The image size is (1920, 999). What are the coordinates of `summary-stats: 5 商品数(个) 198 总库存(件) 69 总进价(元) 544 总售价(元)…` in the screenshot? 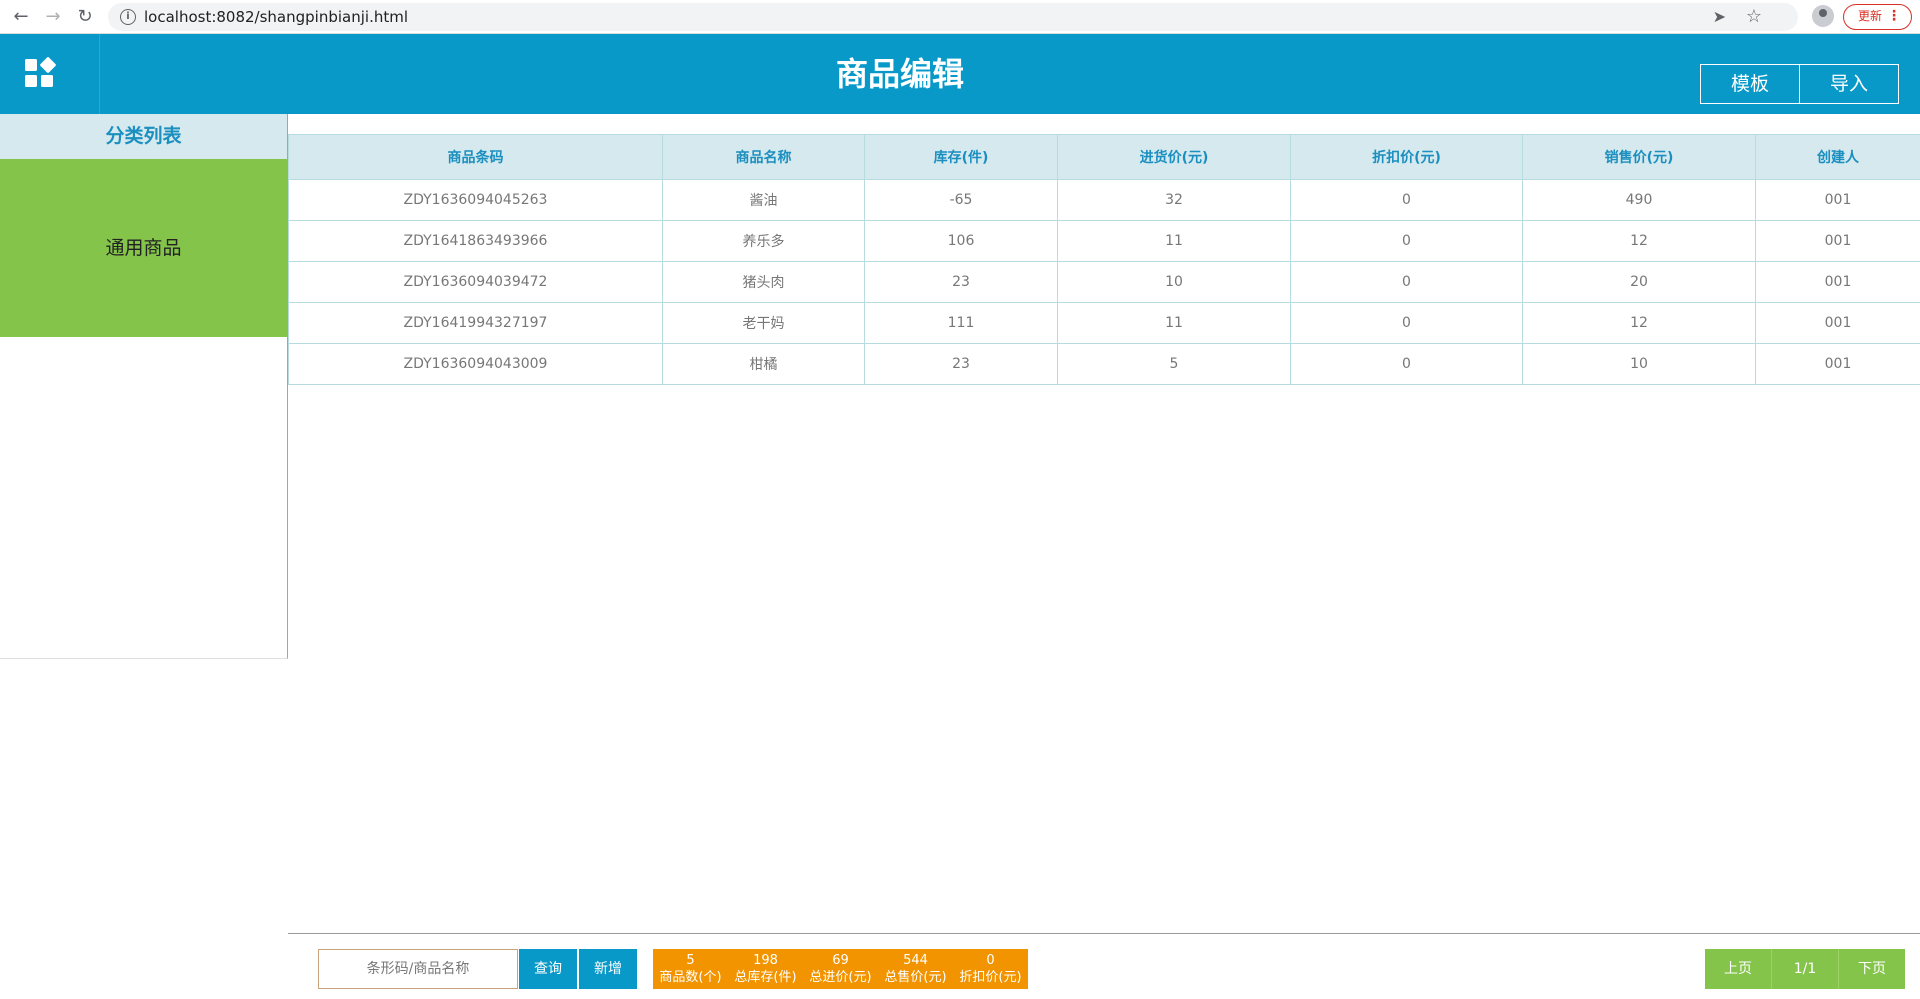 It's located at (840, 969).